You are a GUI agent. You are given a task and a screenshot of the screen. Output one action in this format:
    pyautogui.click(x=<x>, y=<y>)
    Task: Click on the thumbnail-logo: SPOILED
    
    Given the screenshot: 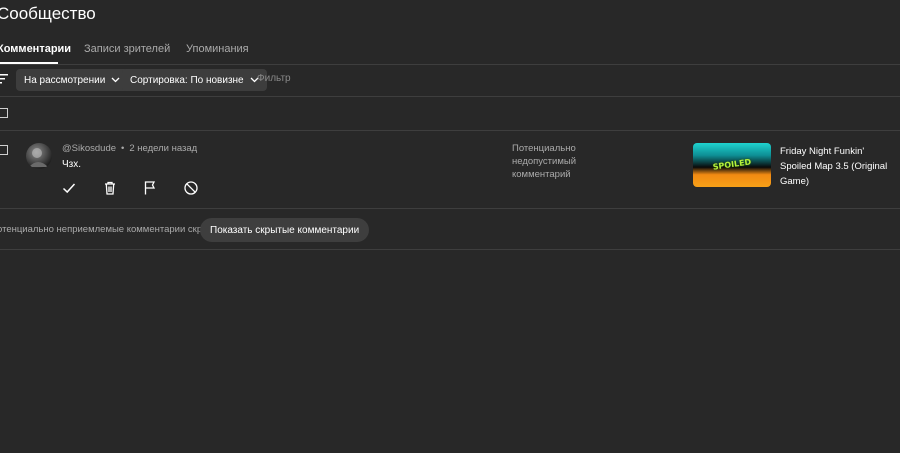 What is the action you would take?
    pyautogui.click(x=732, y=164)
    